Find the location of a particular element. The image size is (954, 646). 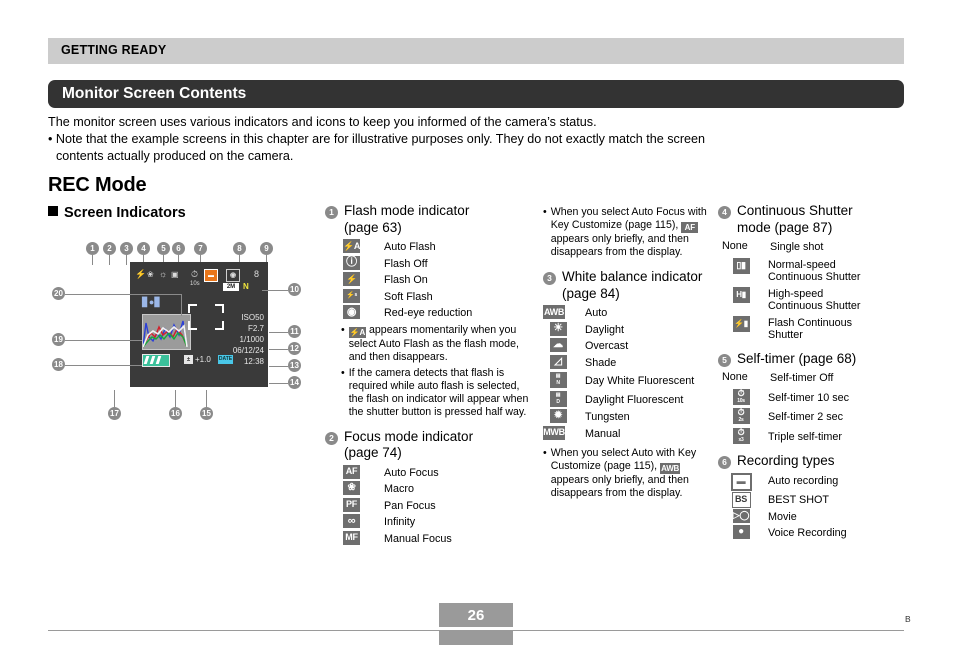

pan-focus-icon: PF is located at coordinates (352, 504).